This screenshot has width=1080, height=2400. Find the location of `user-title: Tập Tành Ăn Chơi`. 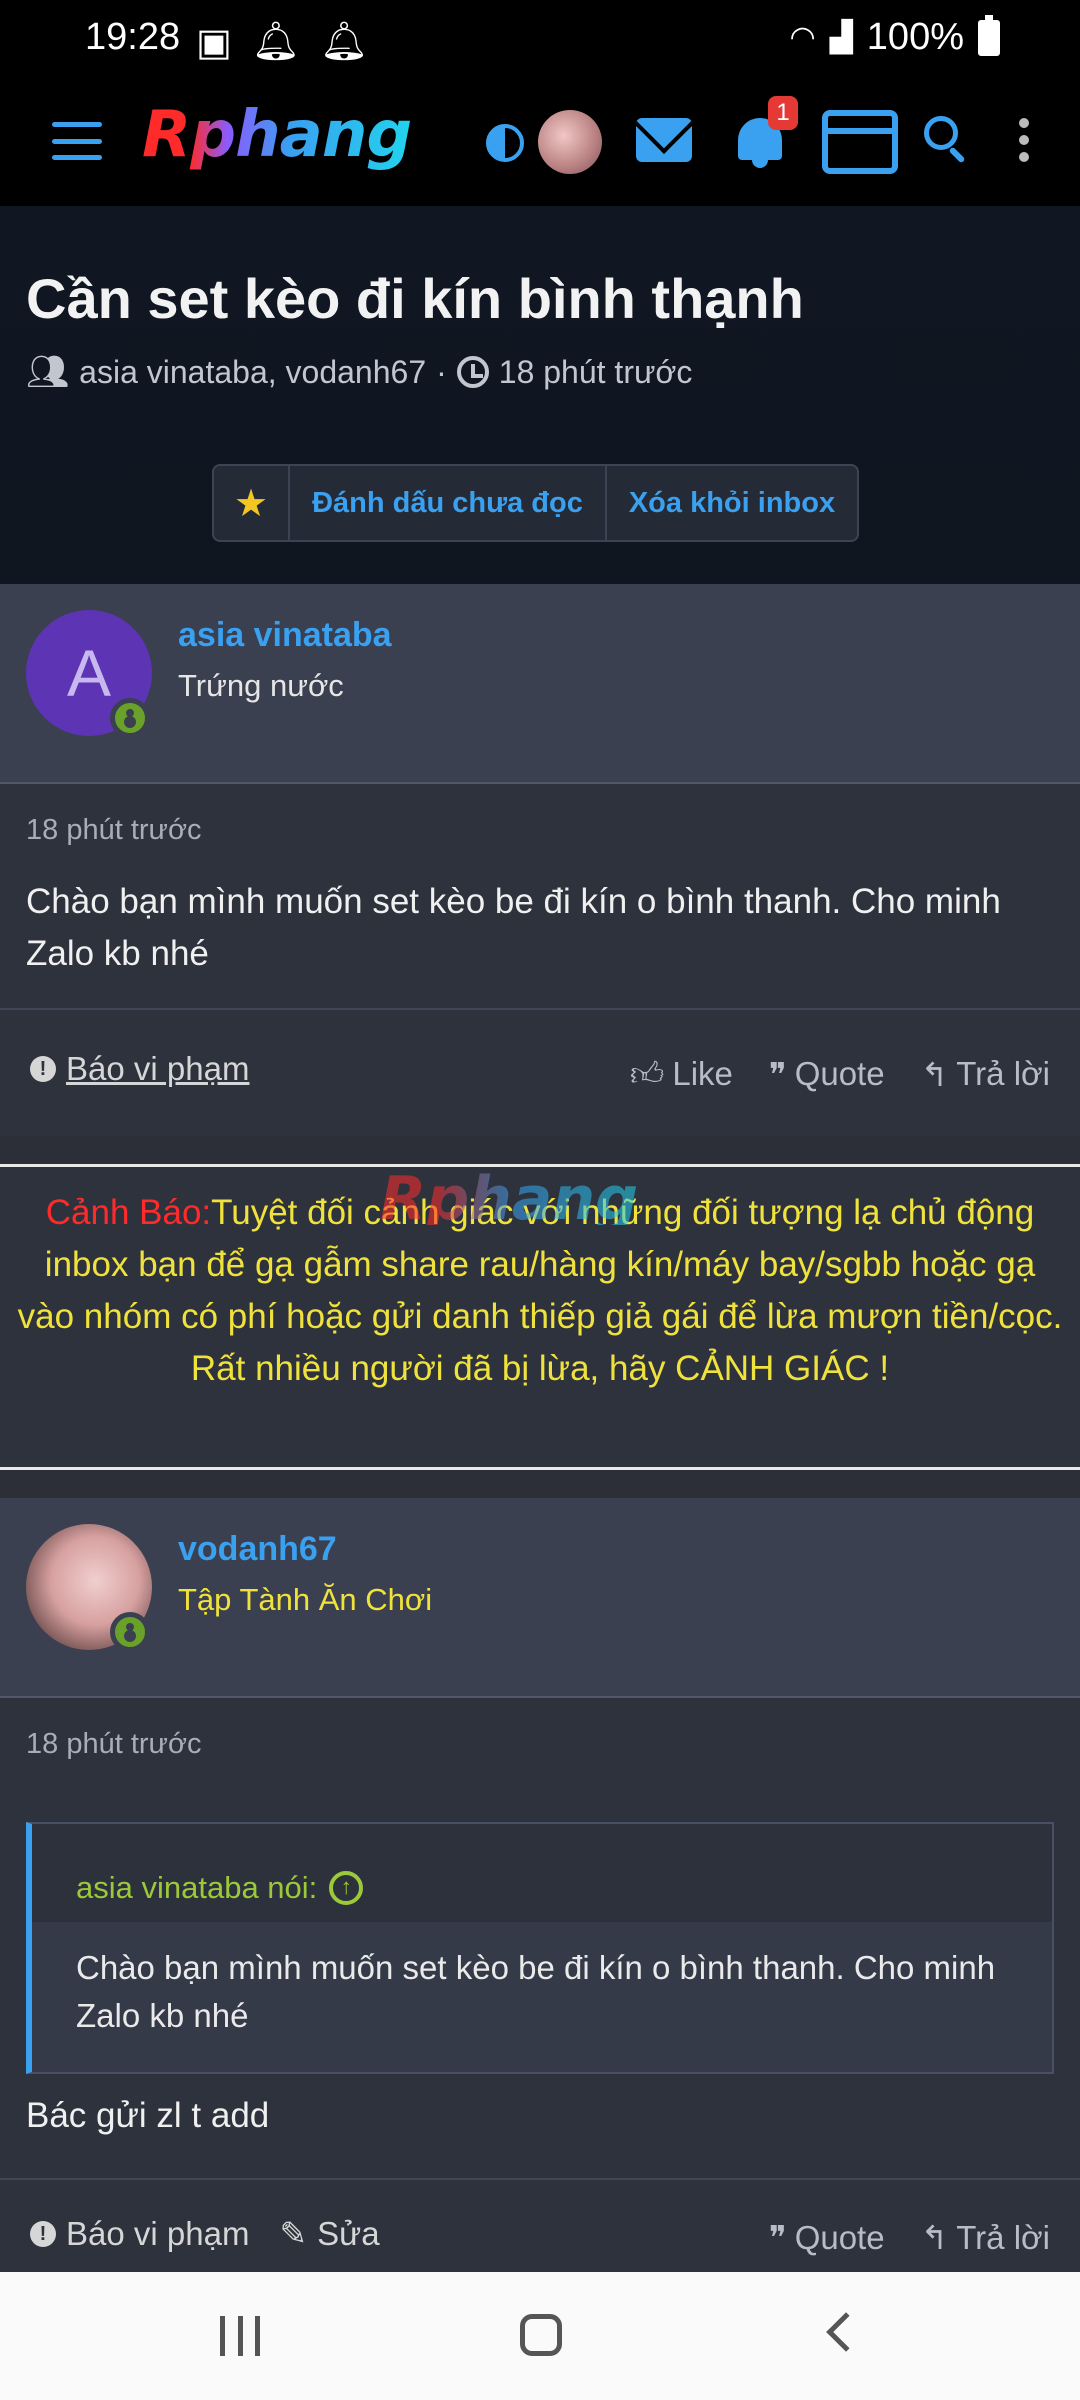

user-title: Tập Tành Ăn Chơi is located at coordinates (305, 1599).